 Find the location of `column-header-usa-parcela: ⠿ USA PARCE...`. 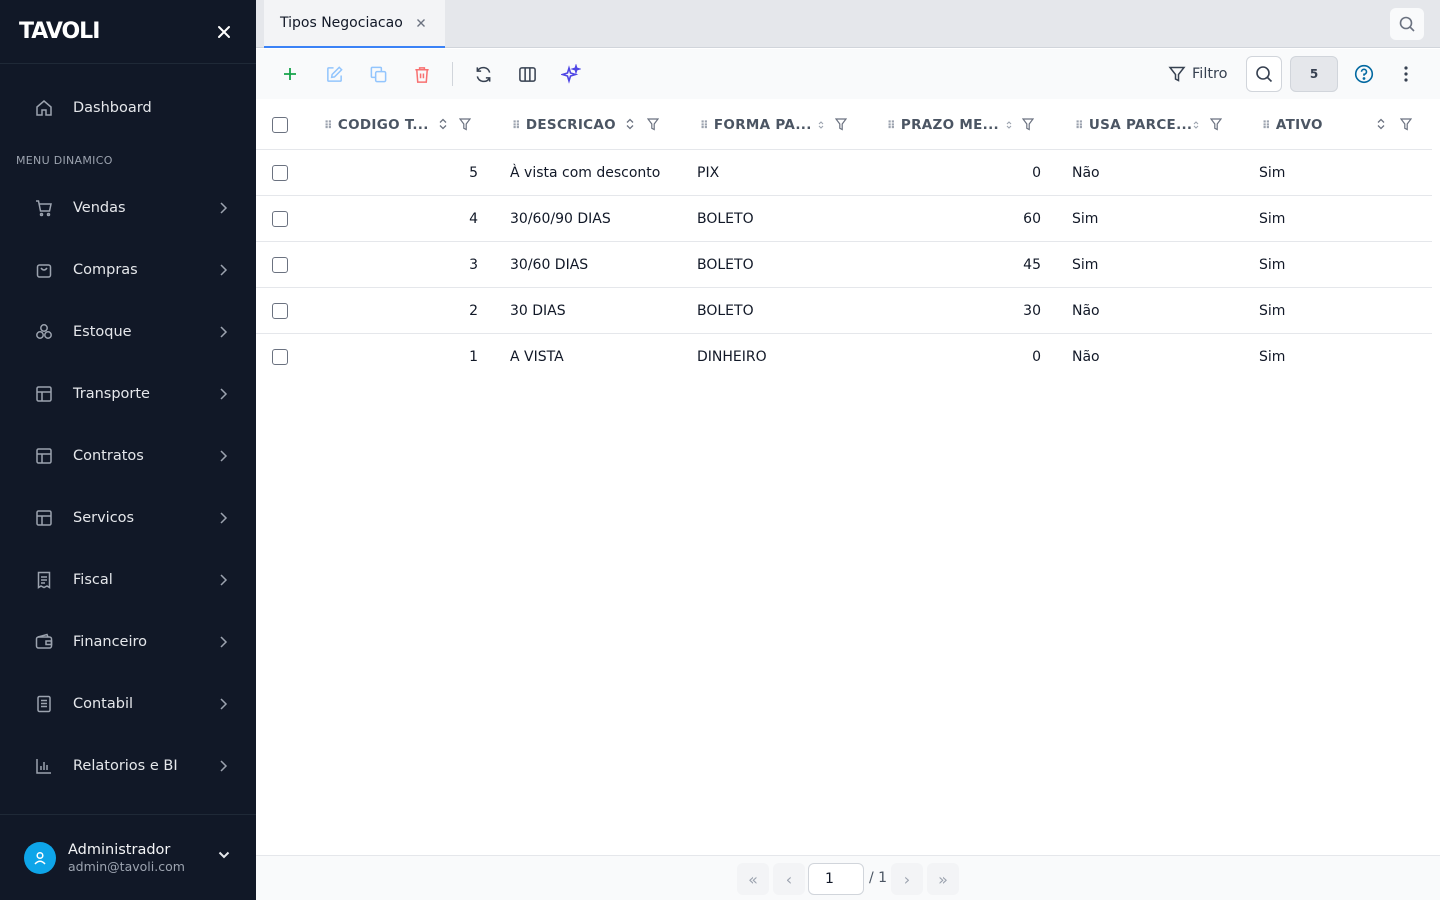

column-header-usa-parcela: ⠿ USA PARCE... is located at coordinates (1155, 125).